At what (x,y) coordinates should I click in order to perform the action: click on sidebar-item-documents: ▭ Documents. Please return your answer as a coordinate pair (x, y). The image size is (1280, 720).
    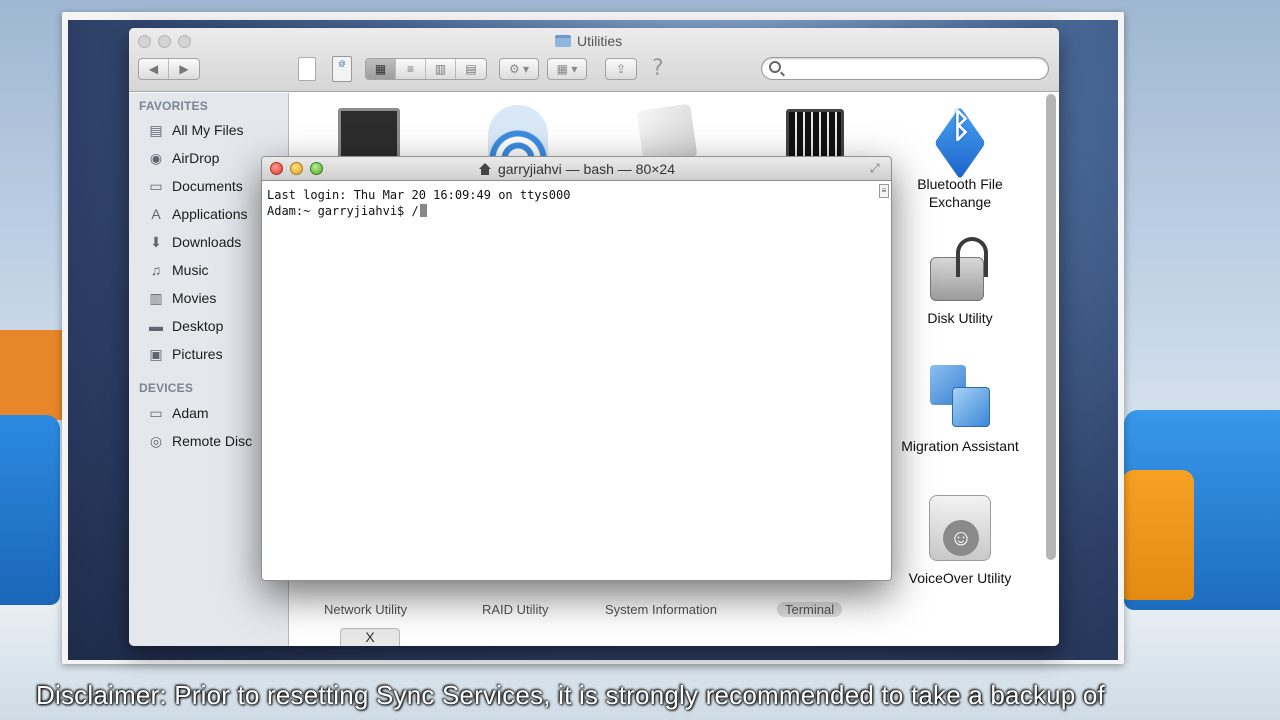
    Looking at the image, I should click on (195, 186).